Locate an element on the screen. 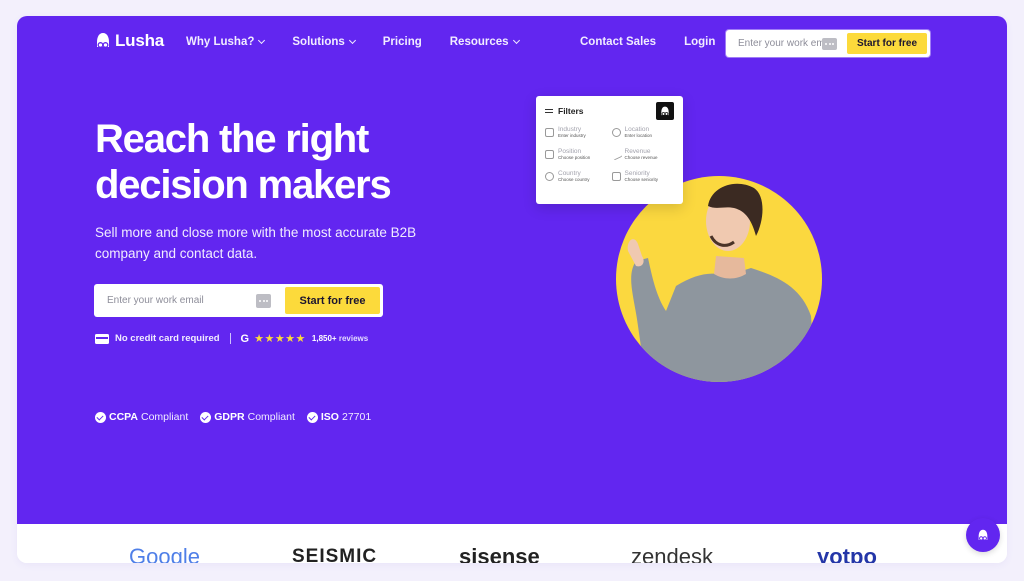 This screenshot has height=581, width=1024. nav-start-free-button: Start for free is located at coordinates (886, 43).